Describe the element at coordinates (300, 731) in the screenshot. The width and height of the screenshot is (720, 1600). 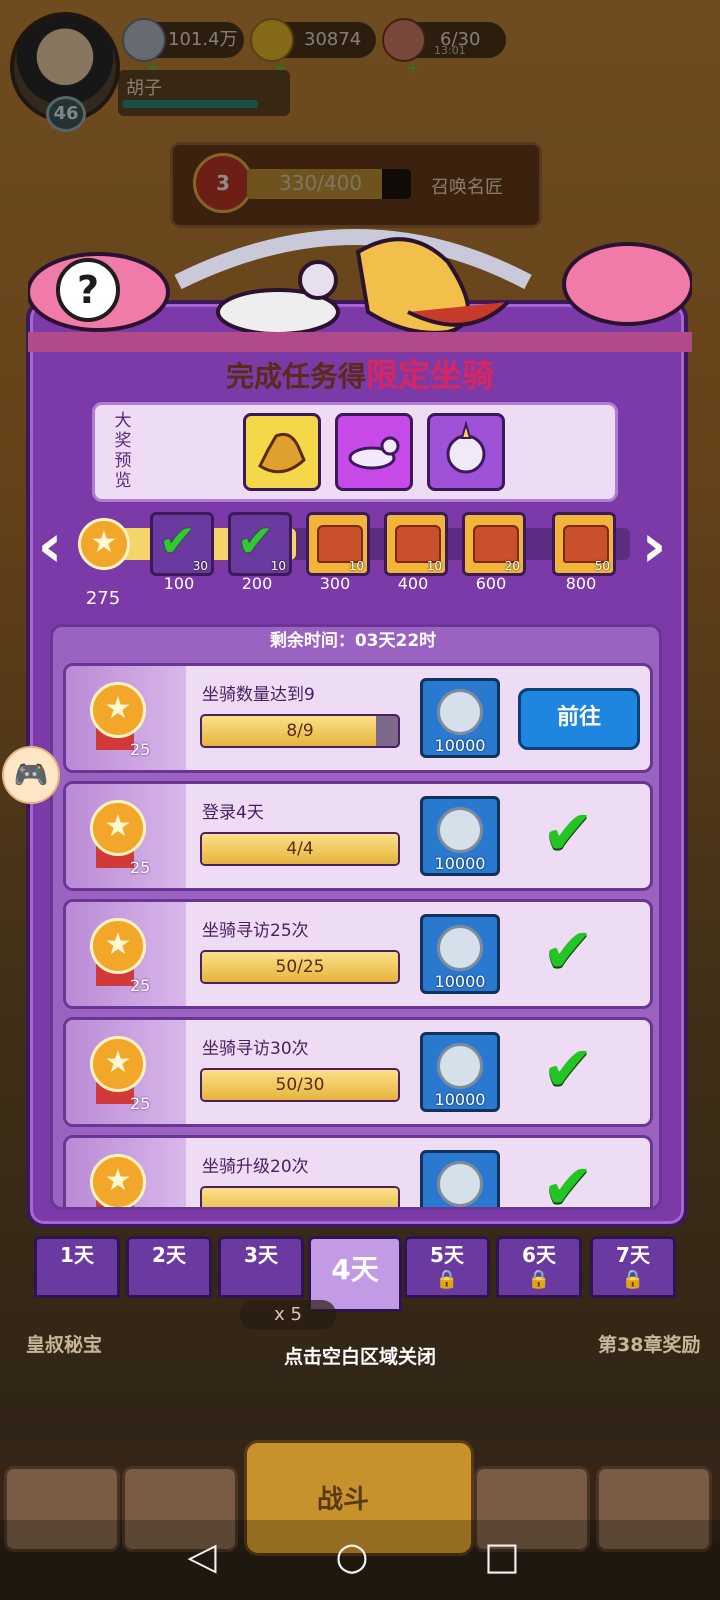
I see `task-progress-text: 8/9` at that location.